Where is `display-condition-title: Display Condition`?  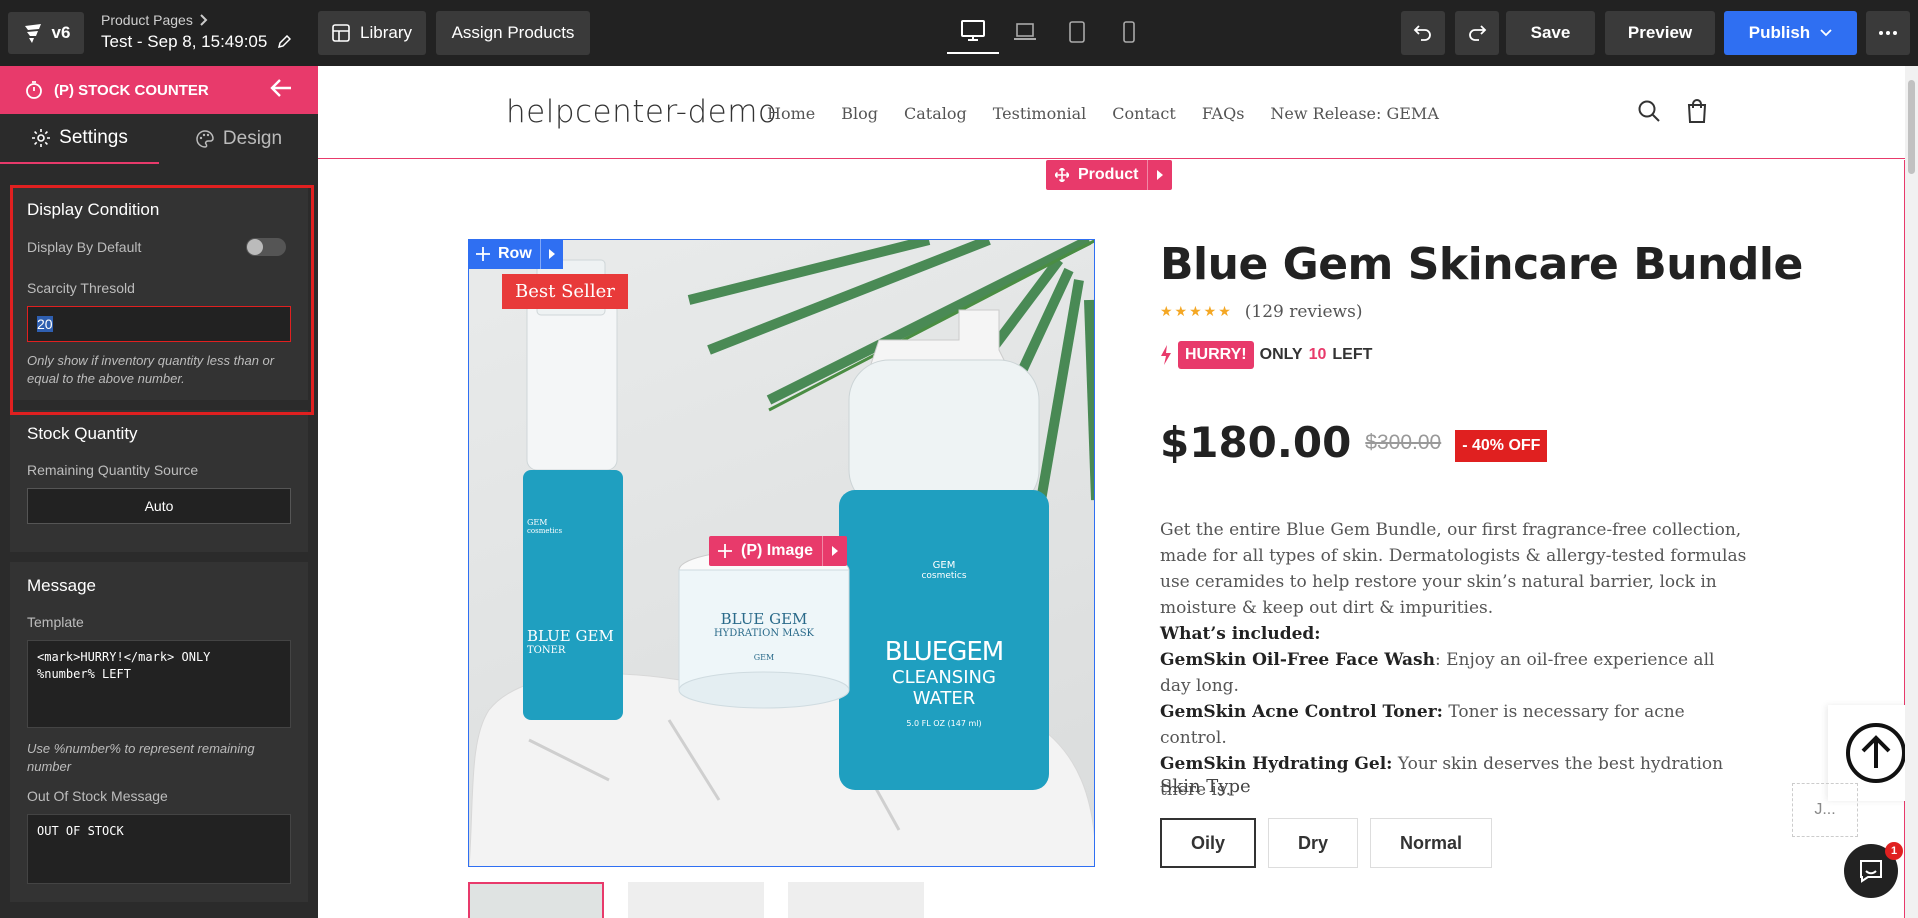
display-condition-title: Display Condition is located at coordinates (93, 209).